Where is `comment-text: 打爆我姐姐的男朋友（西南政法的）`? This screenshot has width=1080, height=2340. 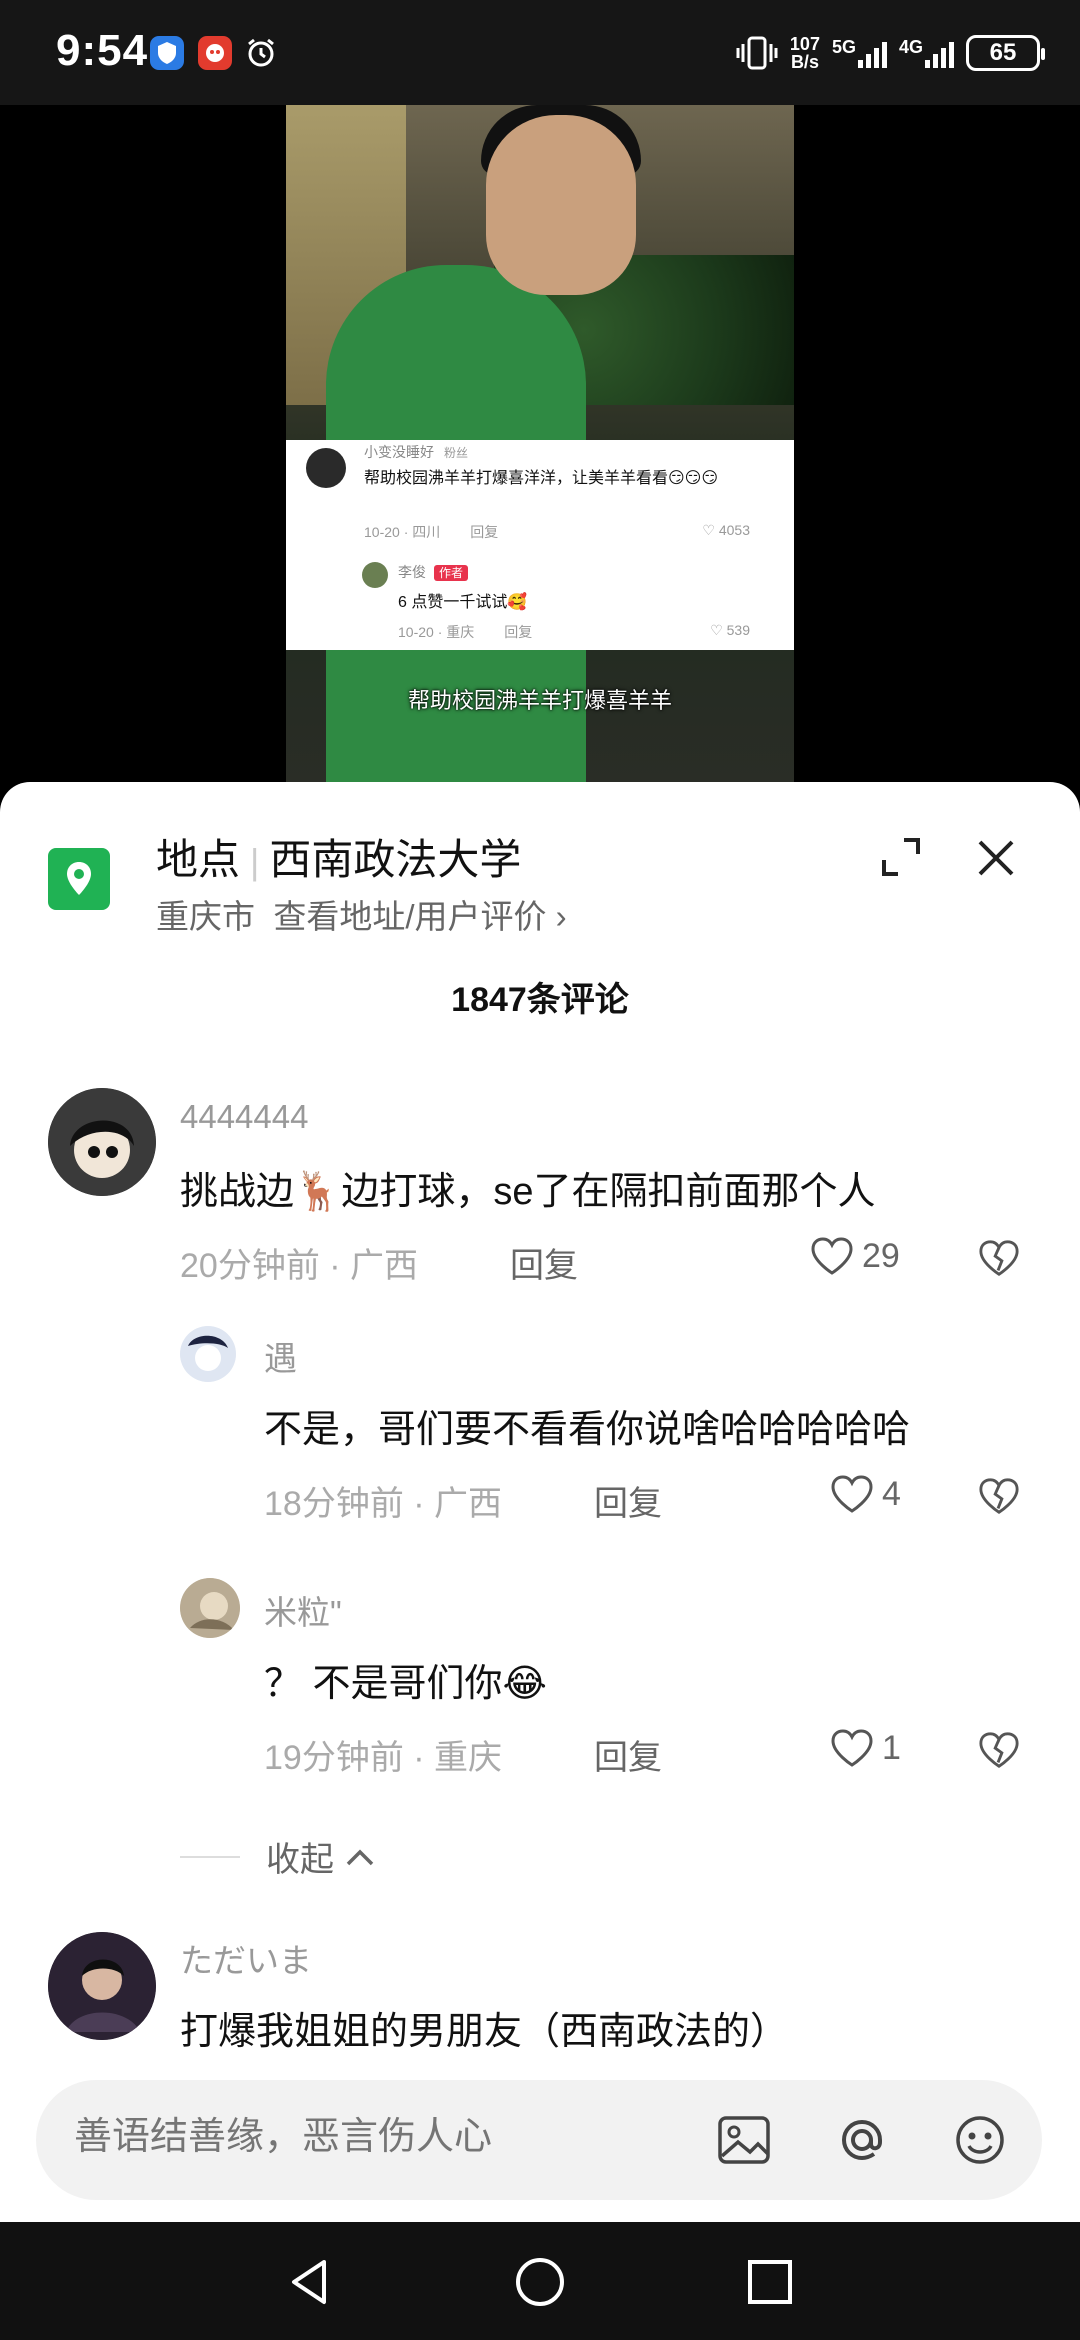 comment-text: 打爆我姐姐的男朋友（西南政法的） is located at coordinates (484, 2032).